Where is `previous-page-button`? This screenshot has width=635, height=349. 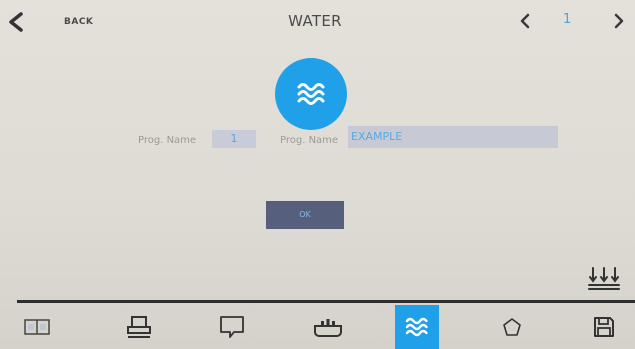 previous-page-button is located at coordinates (525, 21).